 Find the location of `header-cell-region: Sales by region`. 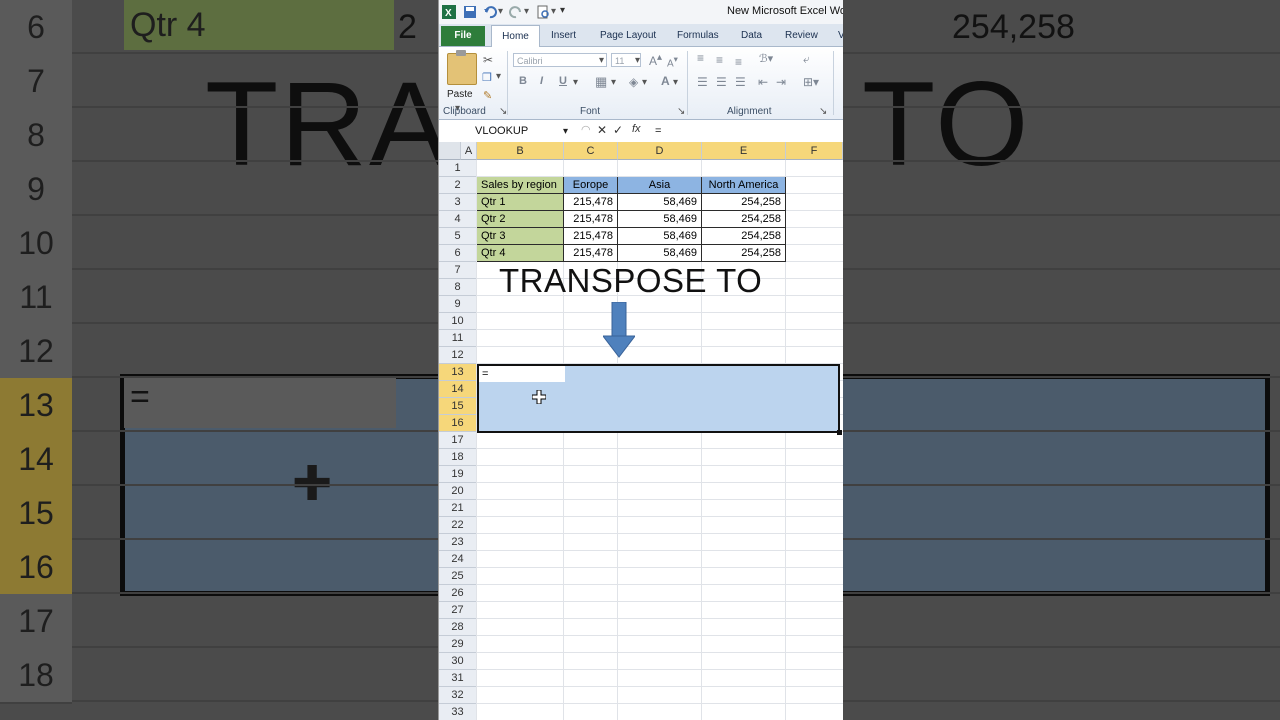

header-cell-region: Sales by region is located at coordinates (520, 185).